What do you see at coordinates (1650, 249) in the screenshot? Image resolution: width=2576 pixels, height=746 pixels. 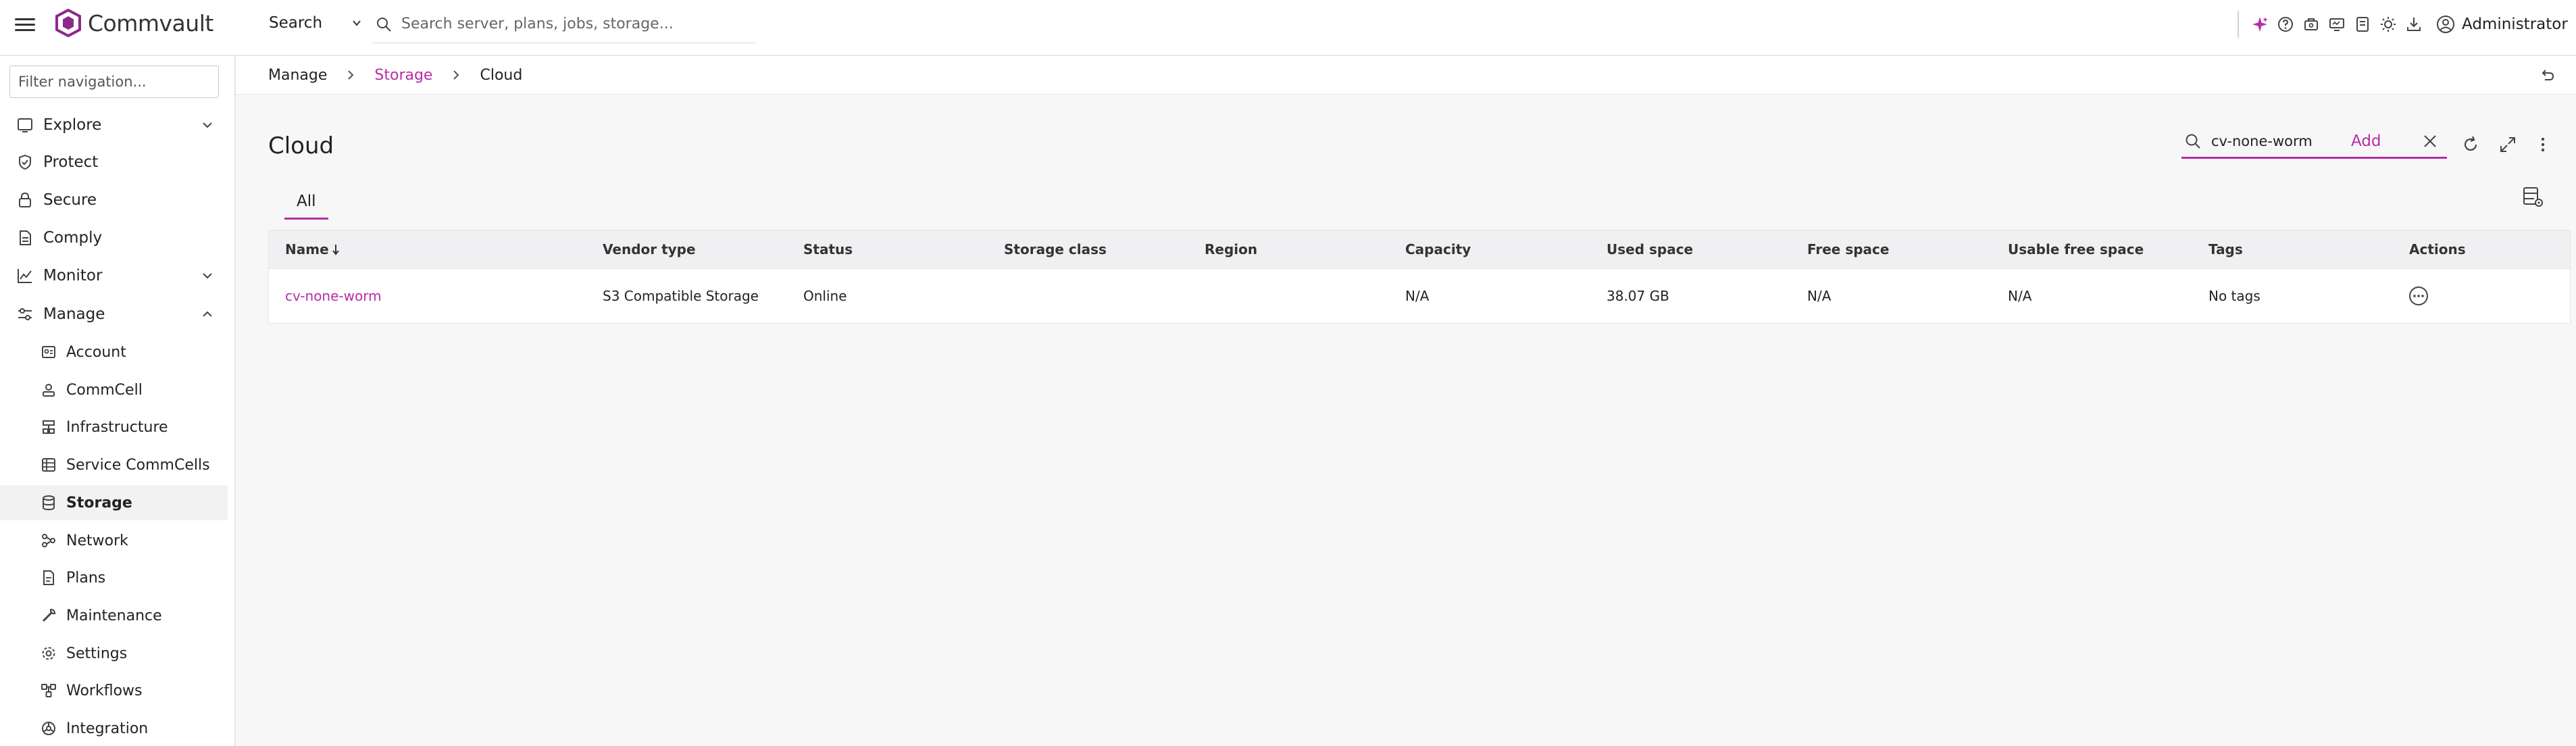 I see `column-header-used-space: Used space` at bounding box center [1650, 249].